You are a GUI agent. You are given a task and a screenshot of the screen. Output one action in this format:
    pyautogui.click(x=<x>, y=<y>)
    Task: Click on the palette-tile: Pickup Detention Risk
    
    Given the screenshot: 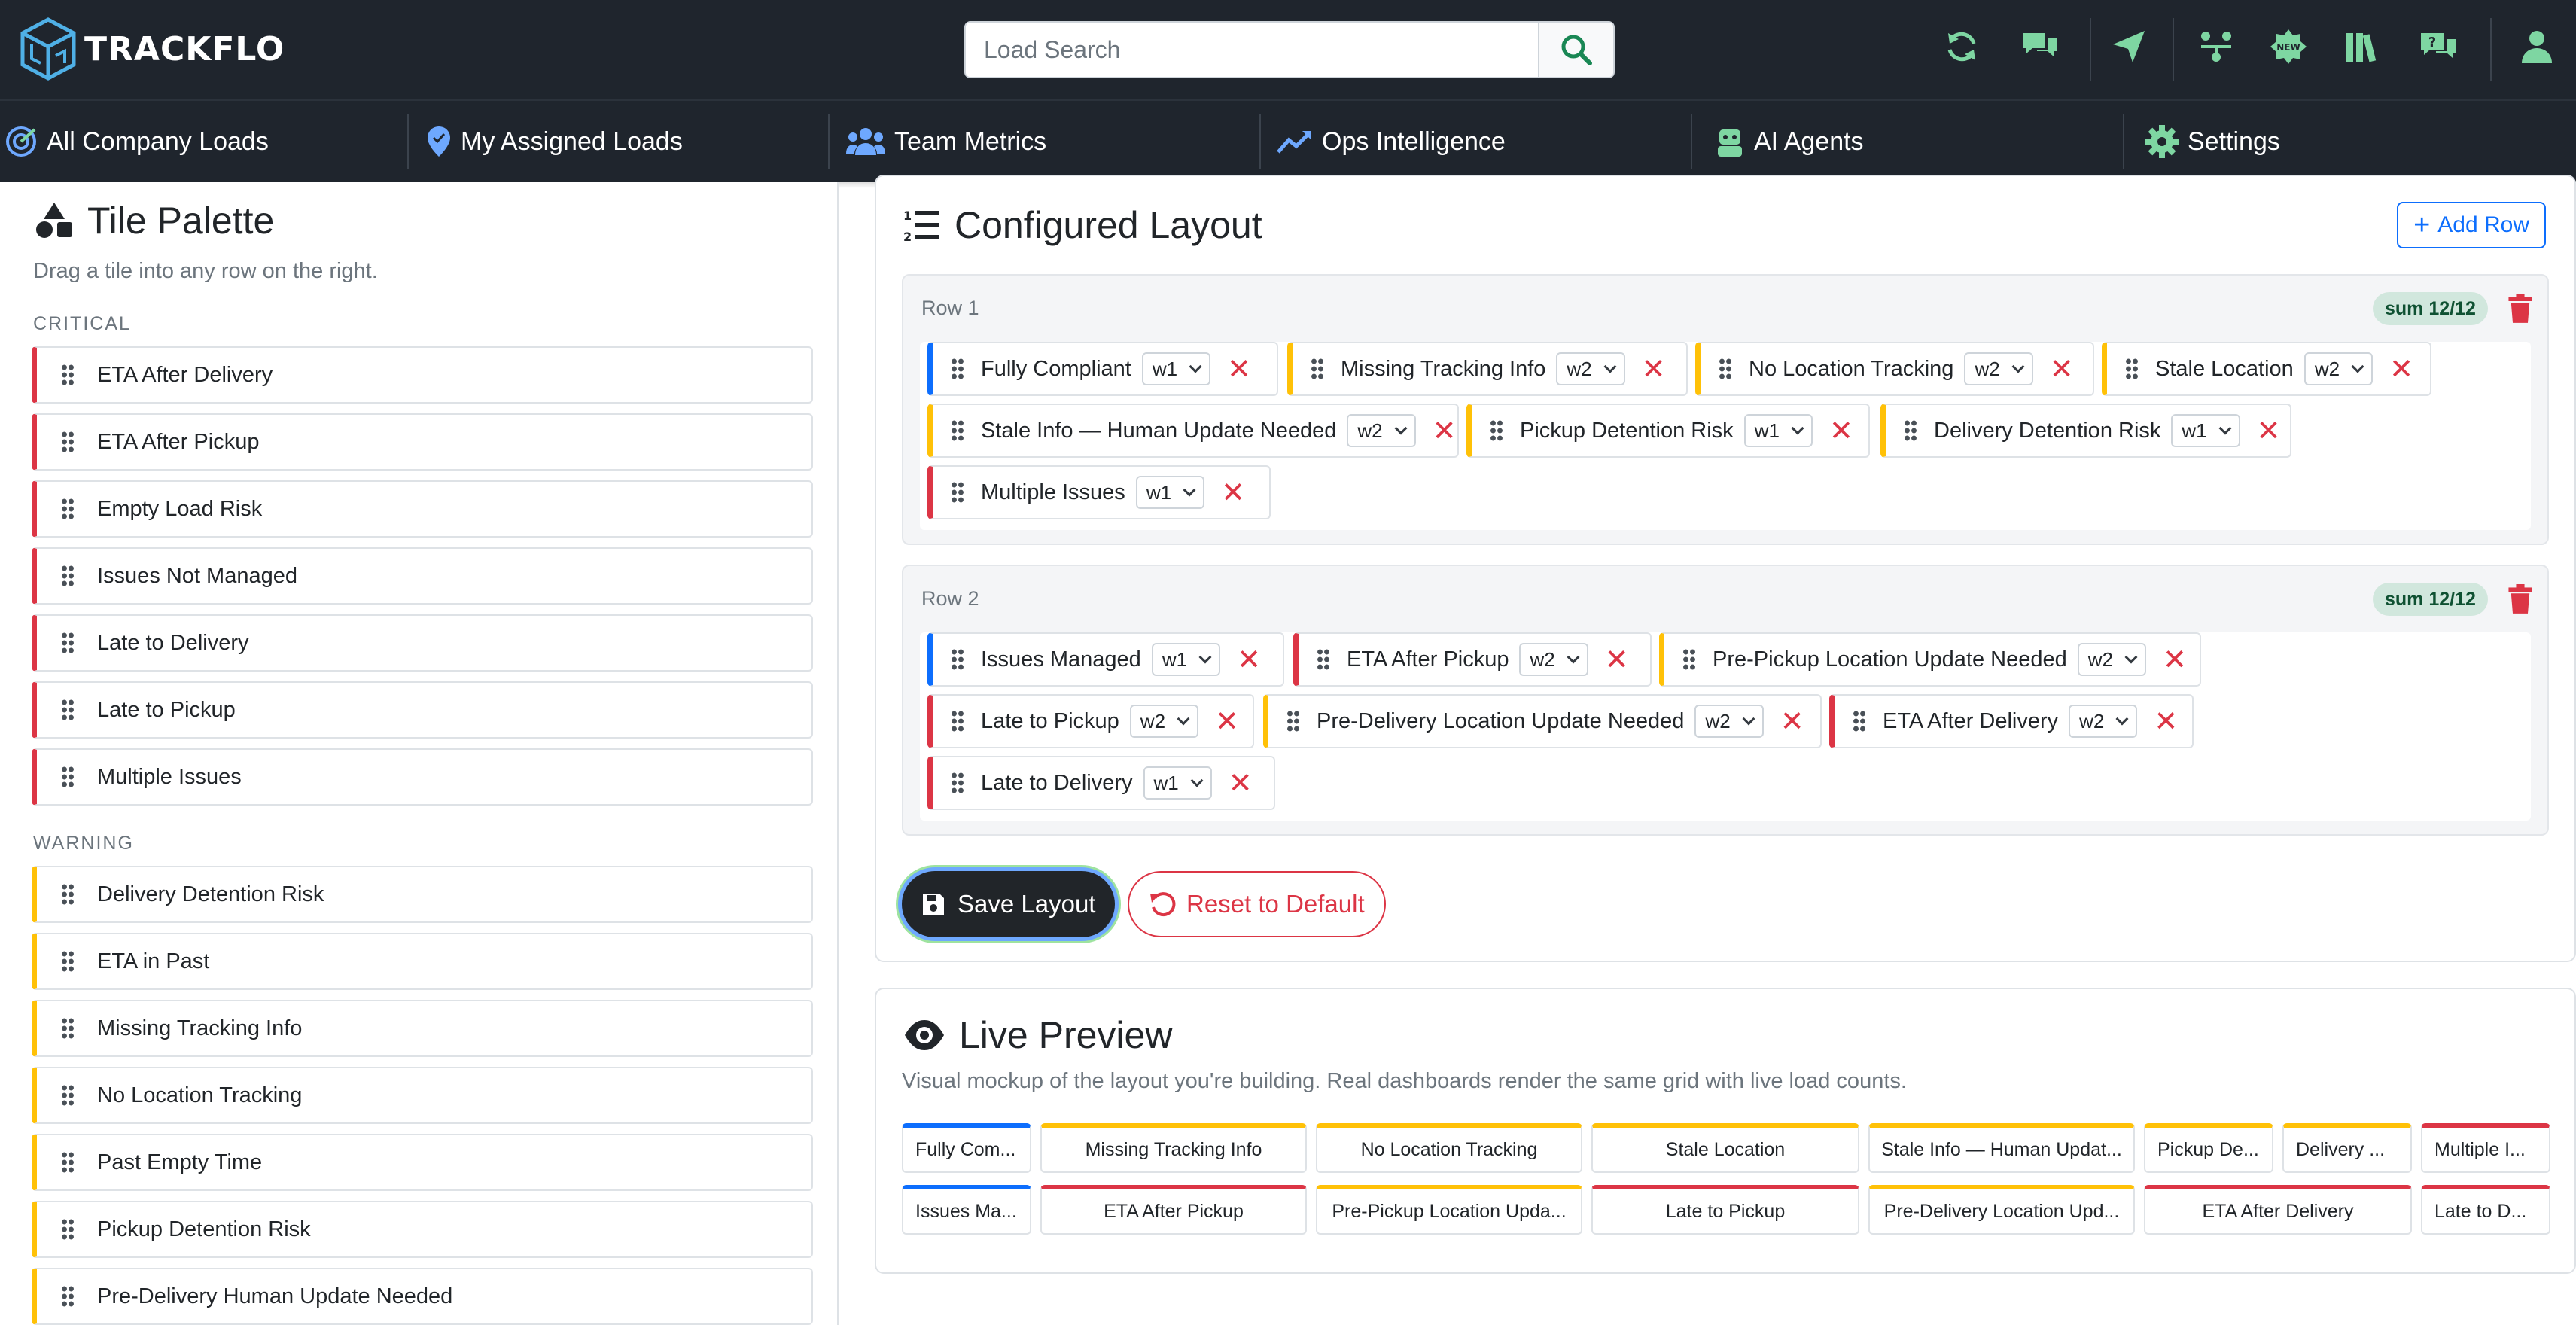 What is the action you would take?
    pyautogui.click(x=422, y=1229)
    